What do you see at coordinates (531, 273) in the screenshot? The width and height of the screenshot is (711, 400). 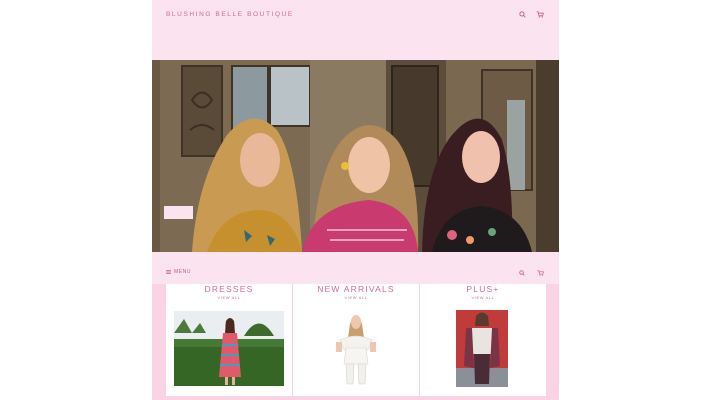 I see `nav-actions` at bounding box center [531, 273].